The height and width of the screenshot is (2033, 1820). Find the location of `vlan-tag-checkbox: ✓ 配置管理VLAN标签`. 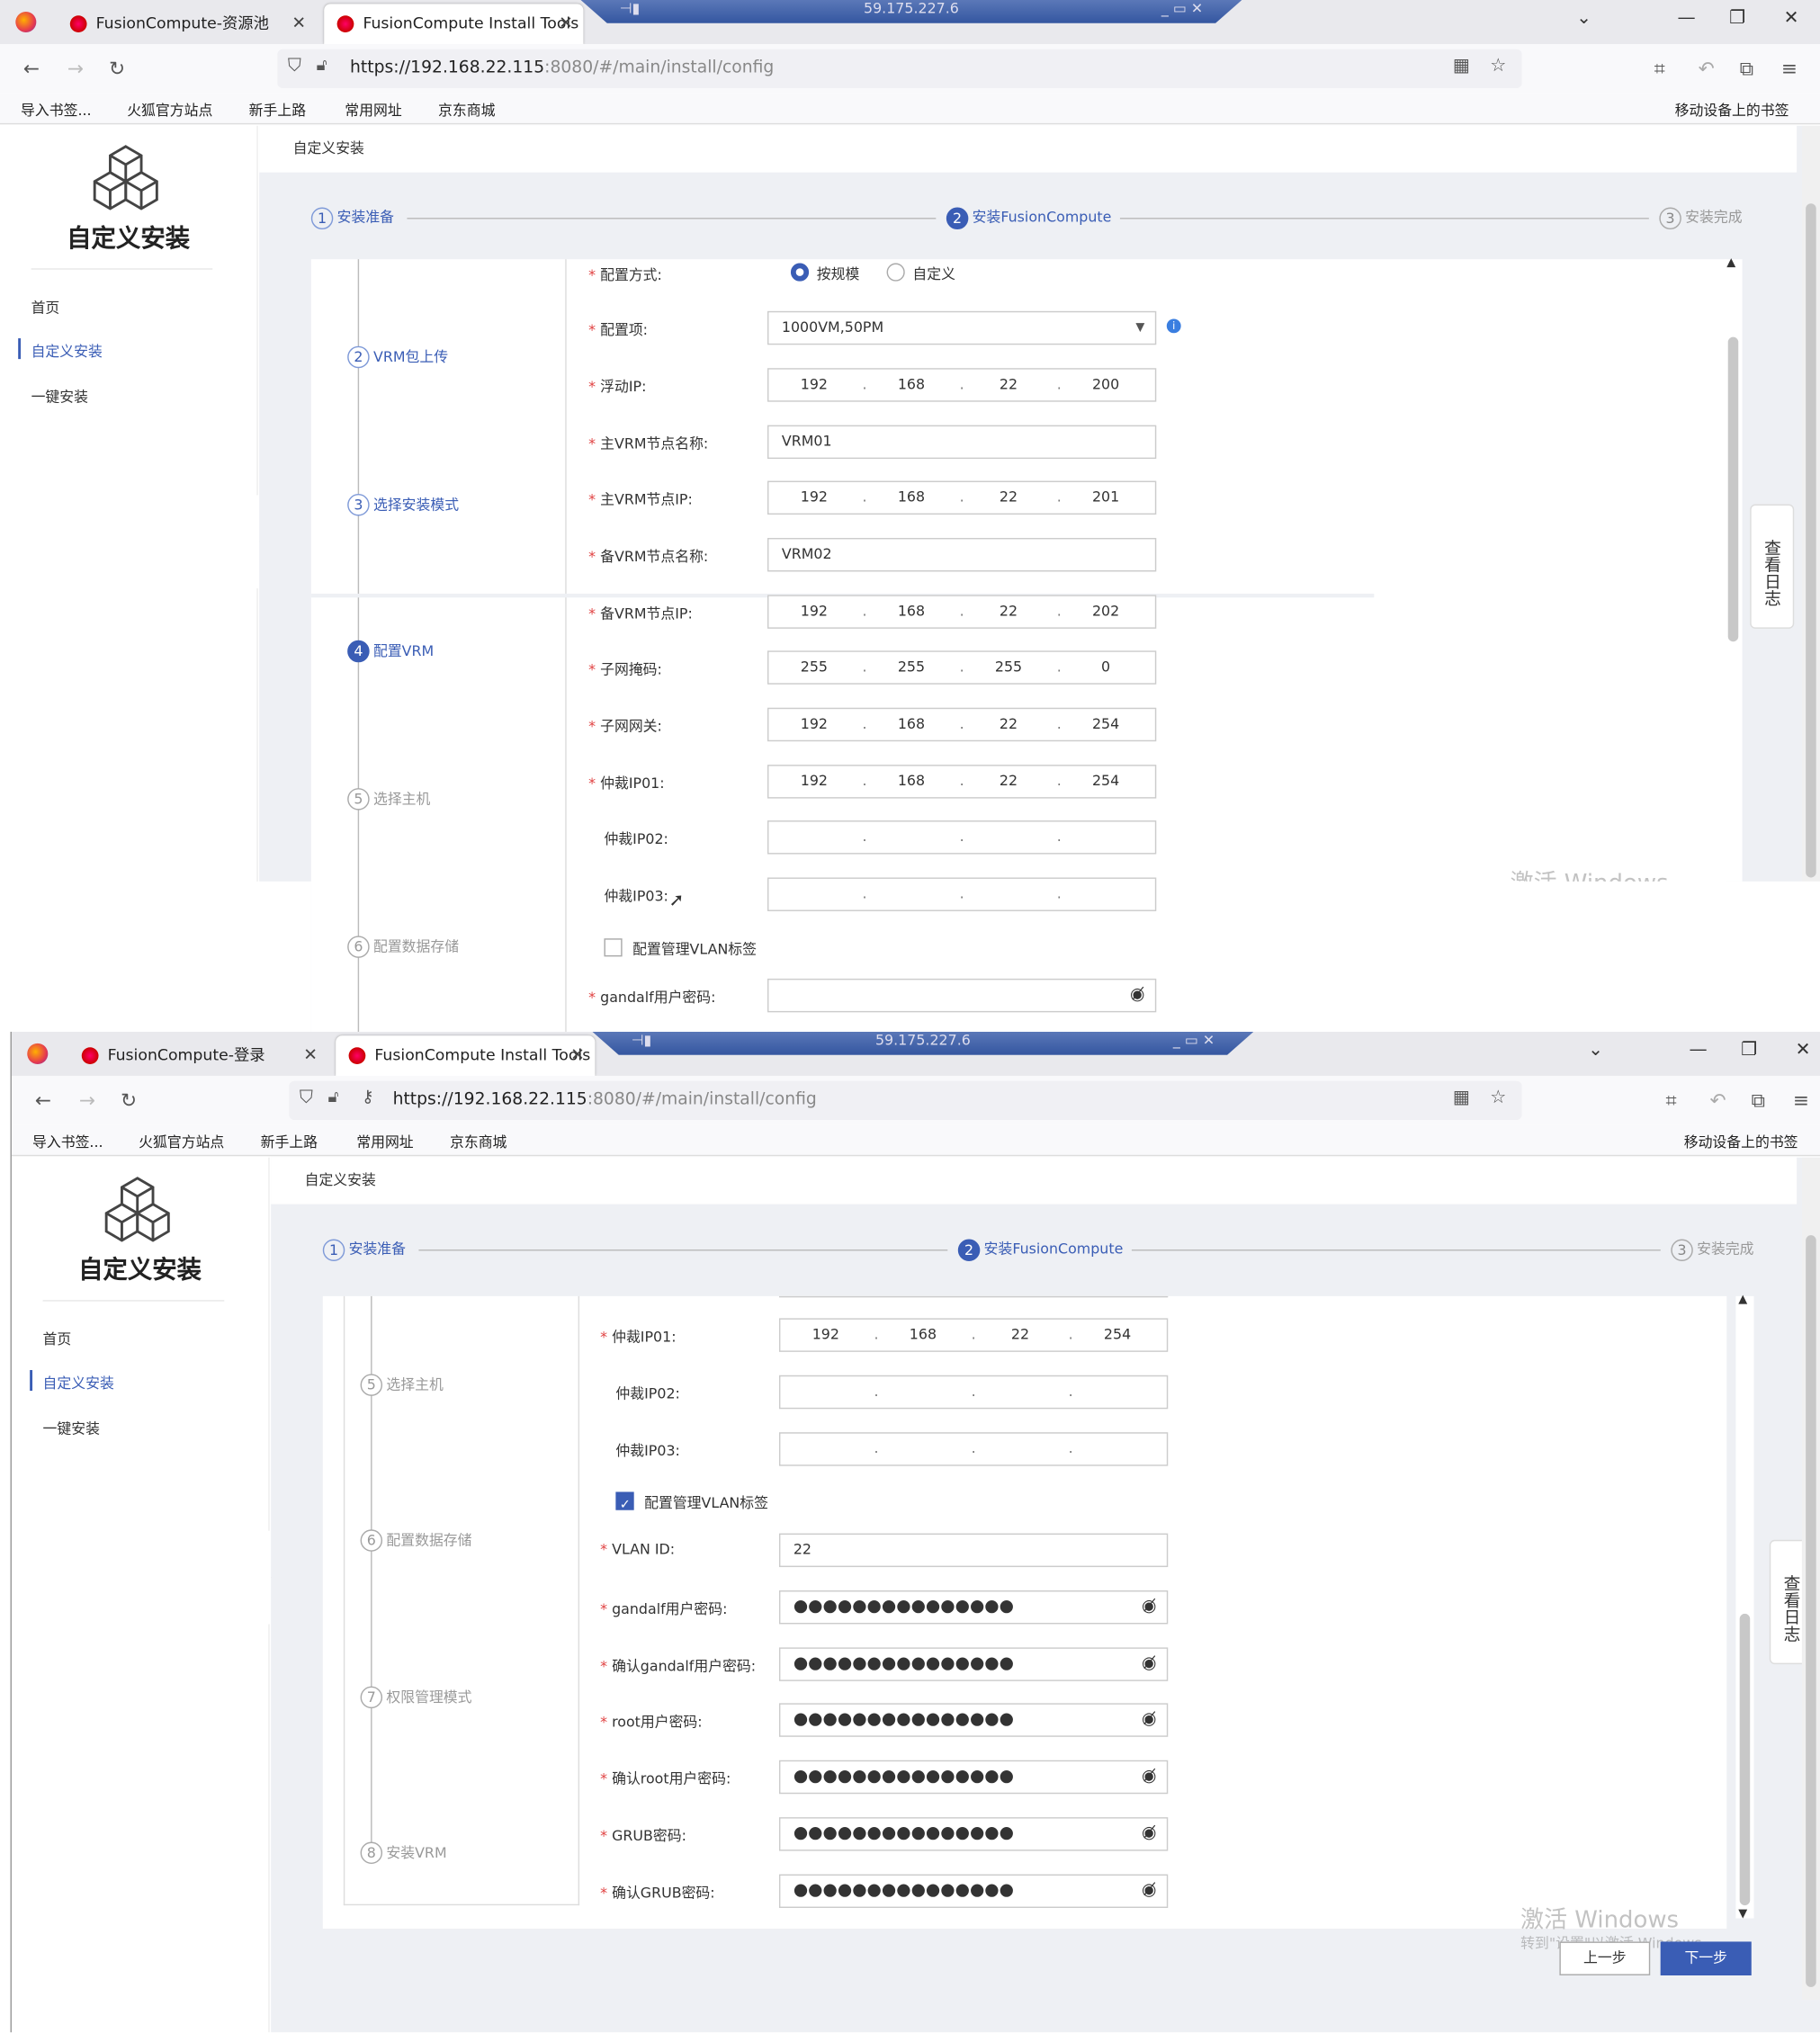

vlan-tag-checkbox: ✓ 配置管理VLAN标签 is located at coordinates (692, 1501).